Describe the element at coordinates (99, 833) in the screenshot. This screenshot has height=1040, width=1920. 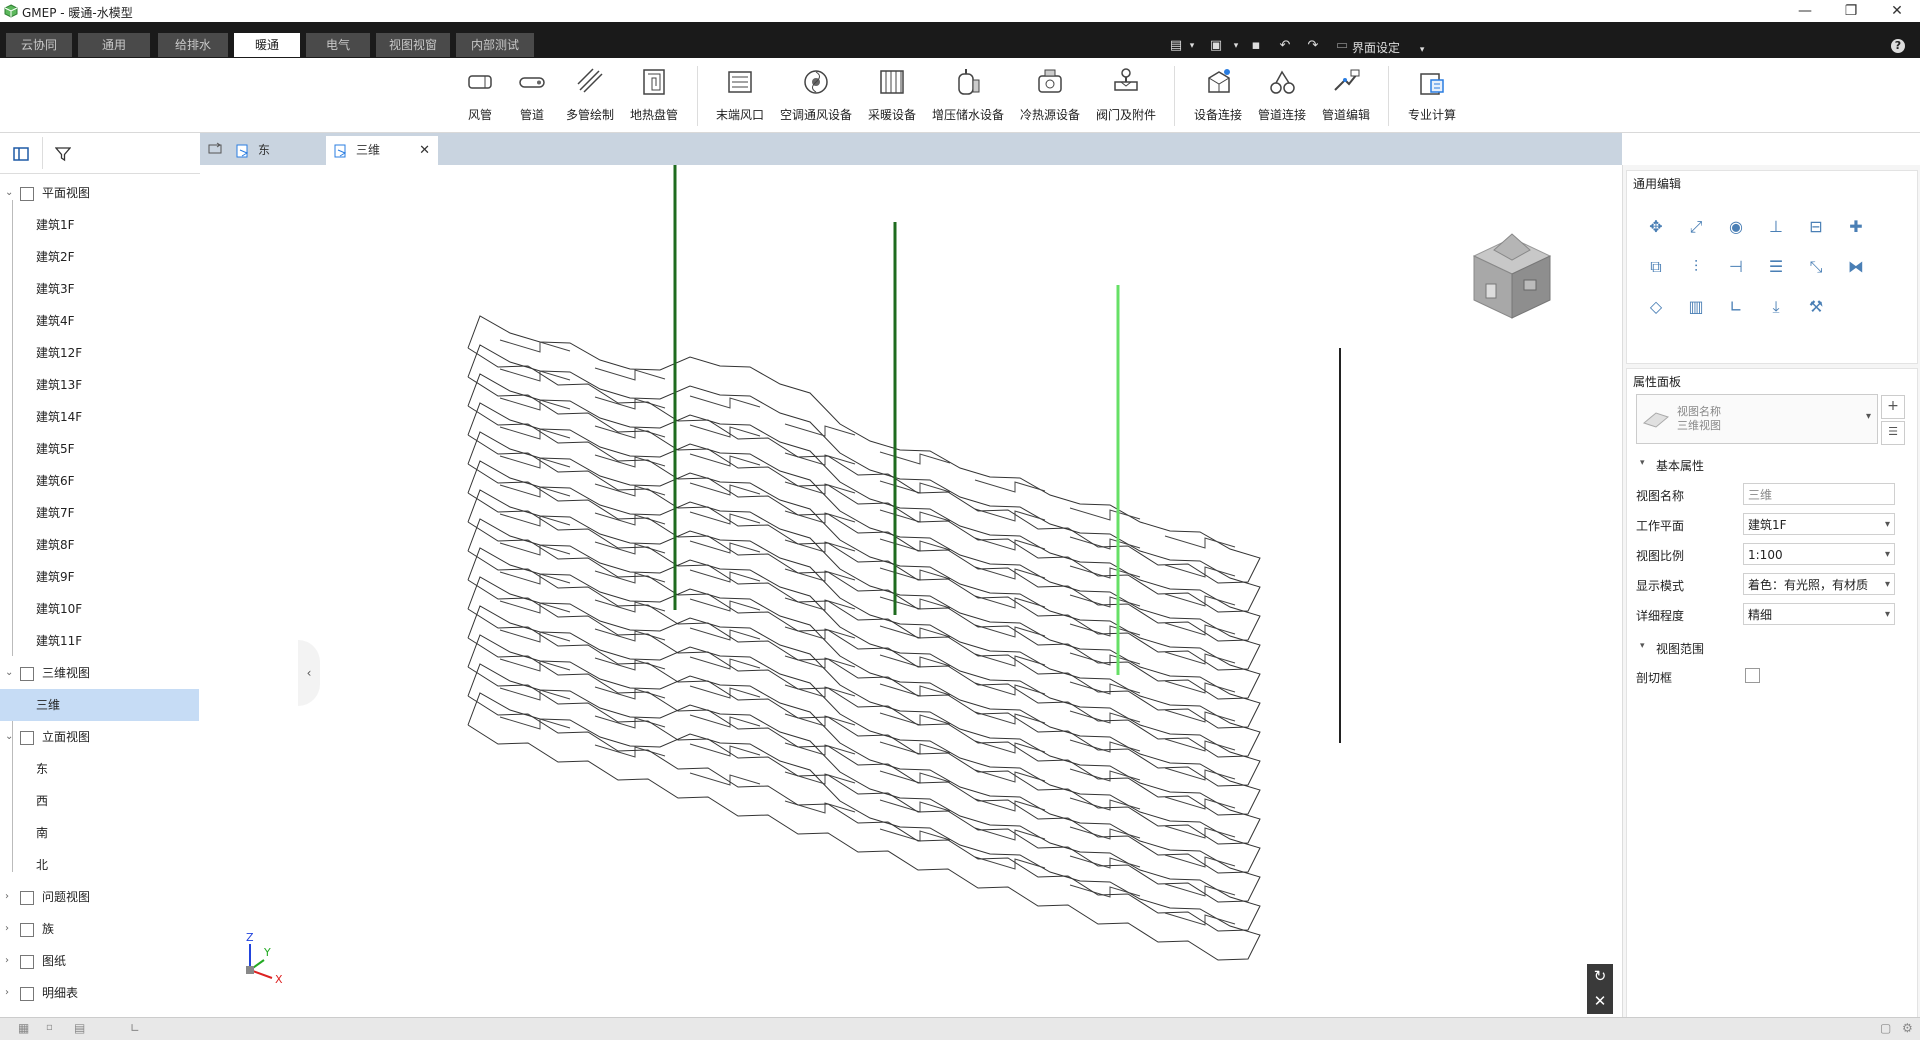
I see `tree-item: 南` at that location.